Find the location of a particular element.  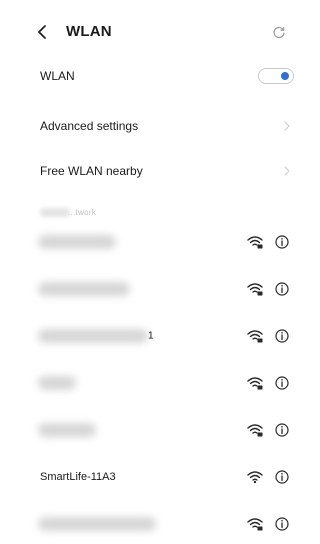

wlan-toggle-row: WLAN is located at coordinates (152, 76).